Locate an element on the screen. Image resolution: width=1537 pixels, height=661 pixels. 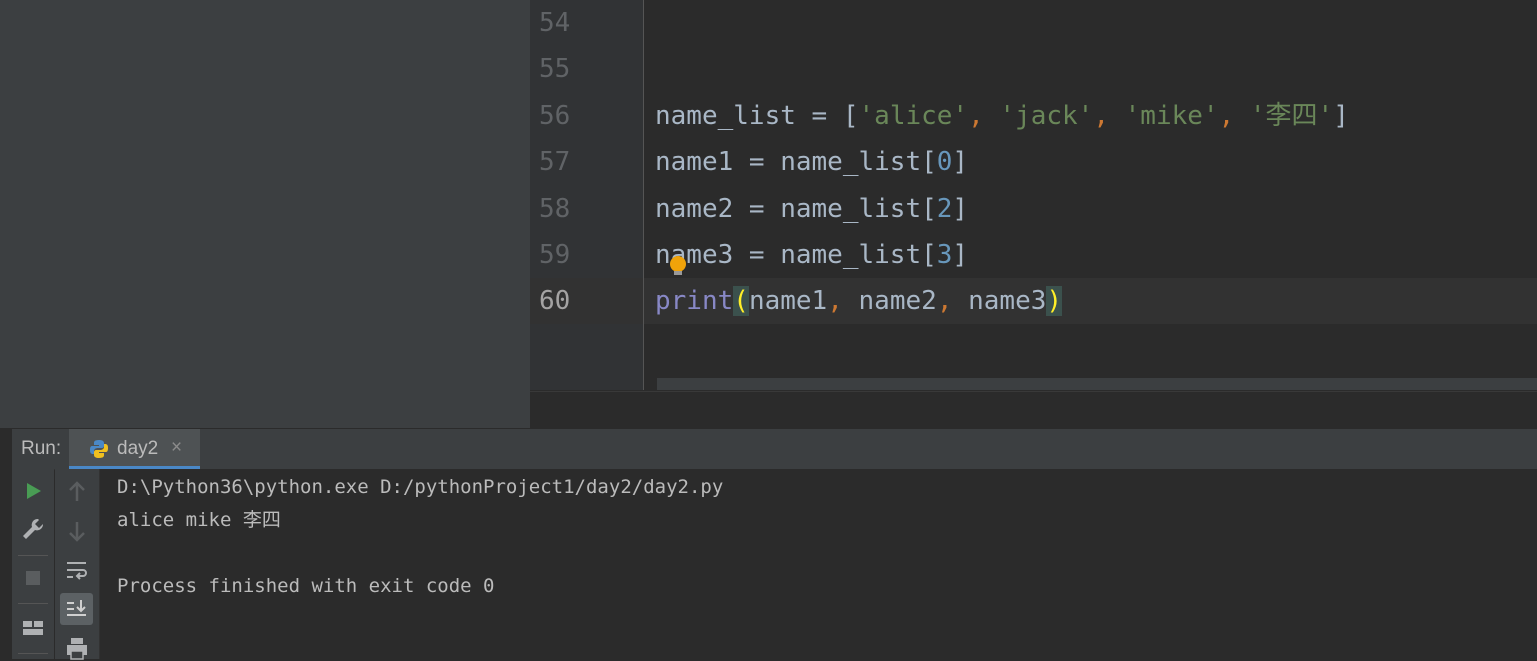
code-line-60: print(name1, name2, name3) is located at coordinates (859, 301).